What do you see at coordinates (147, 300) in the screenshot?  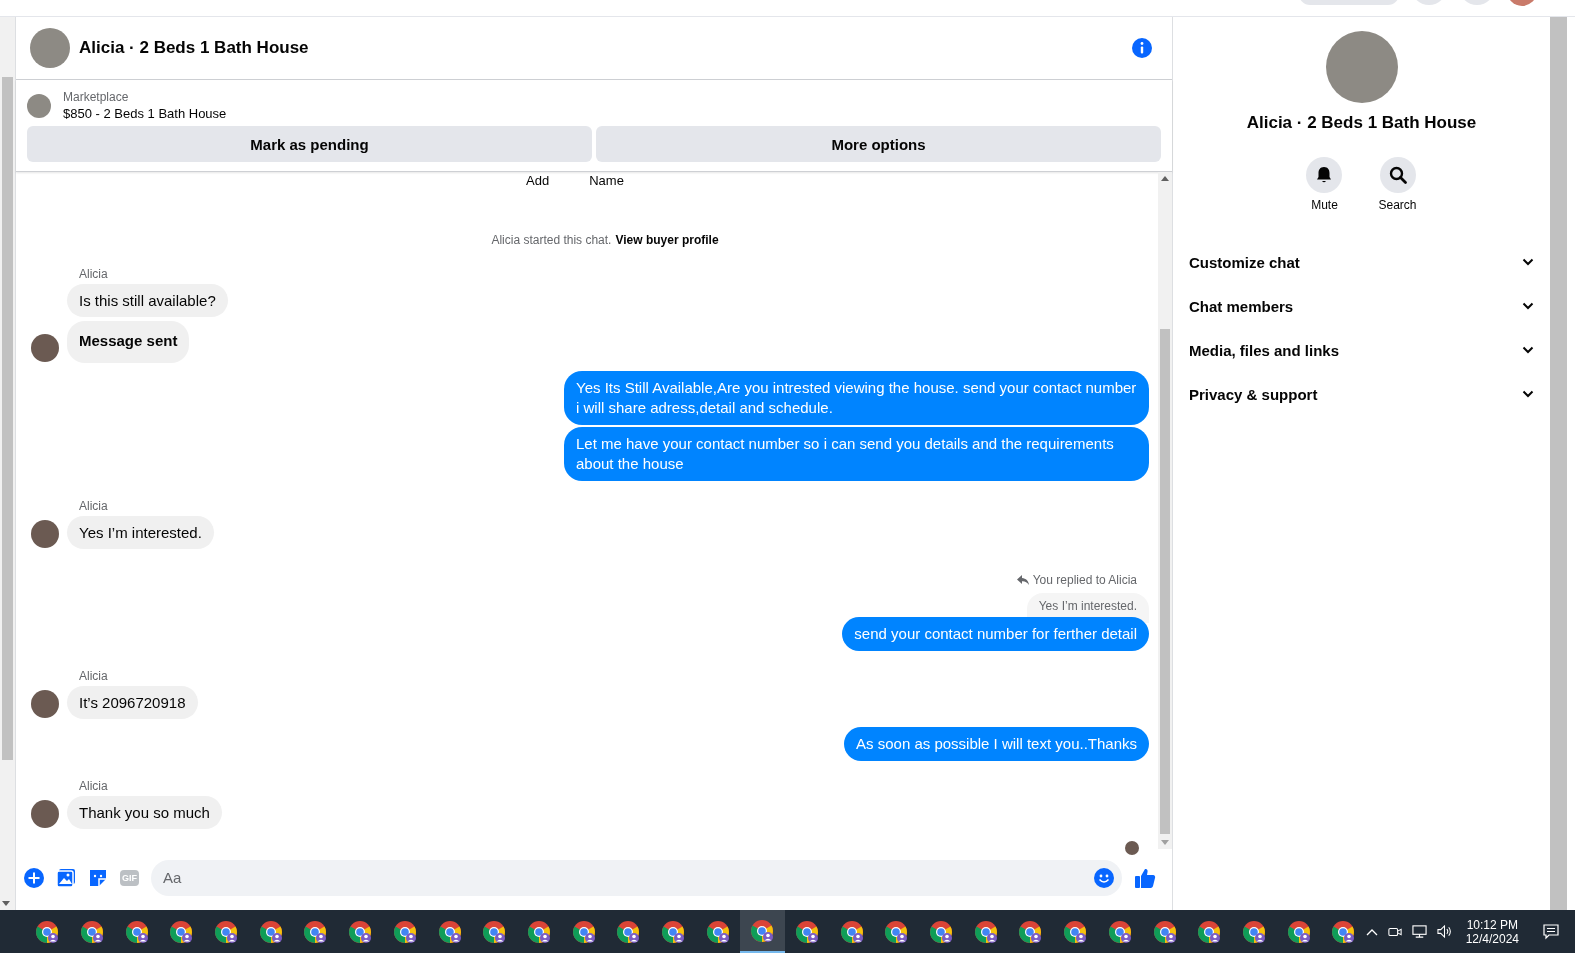 I see `message-bubble: Is this still available?` at bounding box center [147, 300].